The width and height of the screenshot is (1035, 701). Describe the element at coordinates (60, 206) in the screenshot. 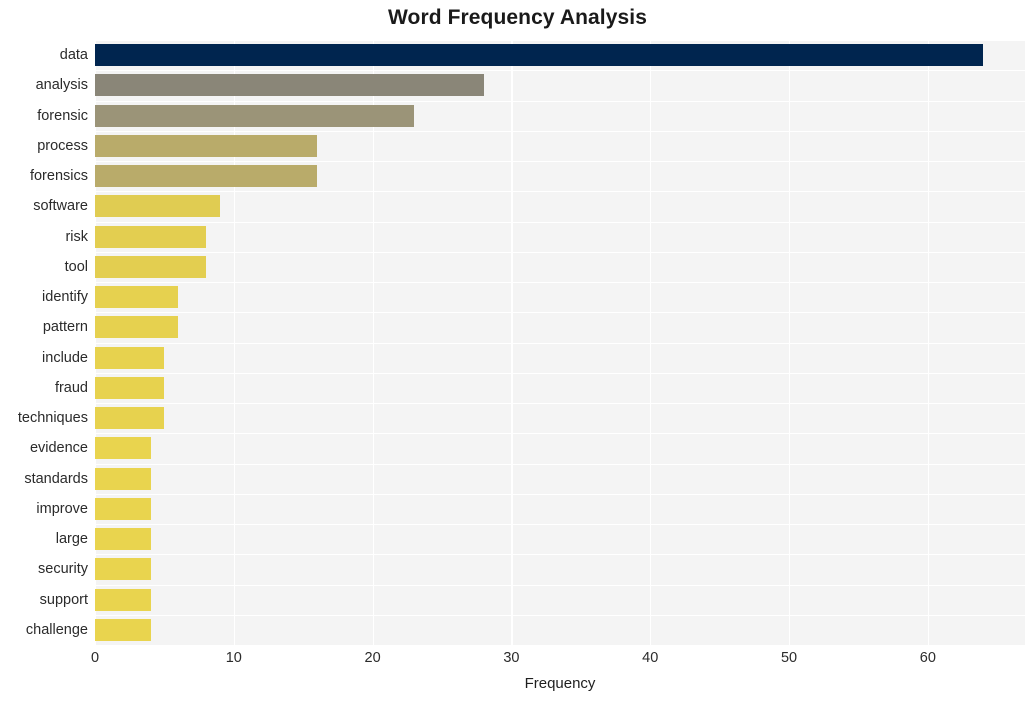

I see `y-tick-label: software` at that location.